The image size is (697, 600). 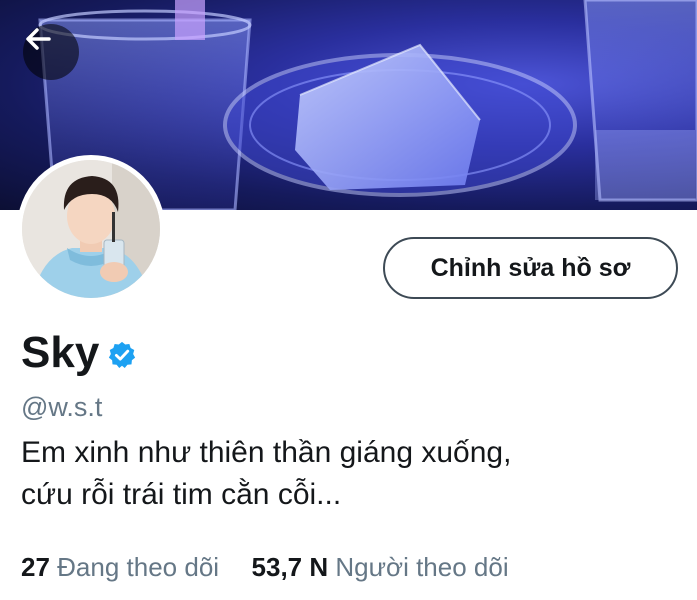 What do you see at coordinates (290, 567) in the screenshot?
I see `followers-count: 53,7 N` at bounding box center [290, 567].